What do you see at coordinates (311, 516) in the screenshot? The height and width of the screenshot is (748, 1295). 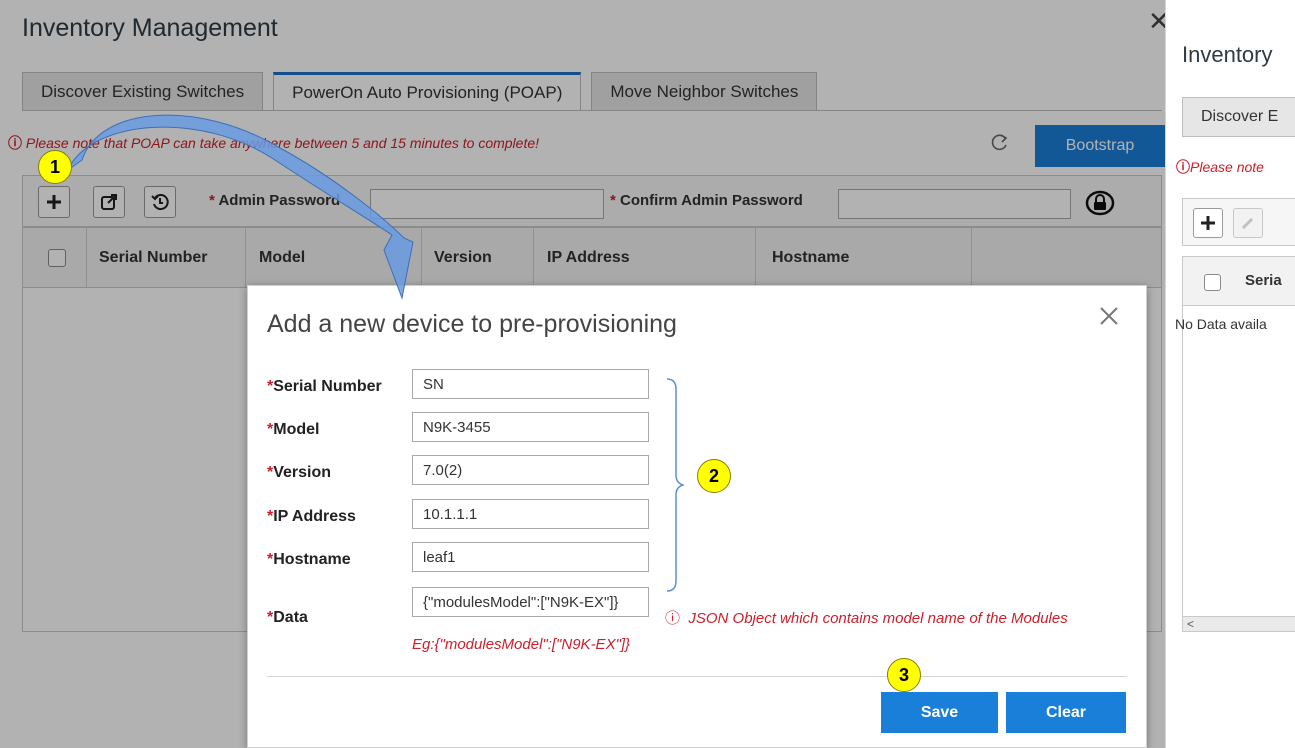 I see `ip-address-label: *IP Address` at bounding box center [311, 516].